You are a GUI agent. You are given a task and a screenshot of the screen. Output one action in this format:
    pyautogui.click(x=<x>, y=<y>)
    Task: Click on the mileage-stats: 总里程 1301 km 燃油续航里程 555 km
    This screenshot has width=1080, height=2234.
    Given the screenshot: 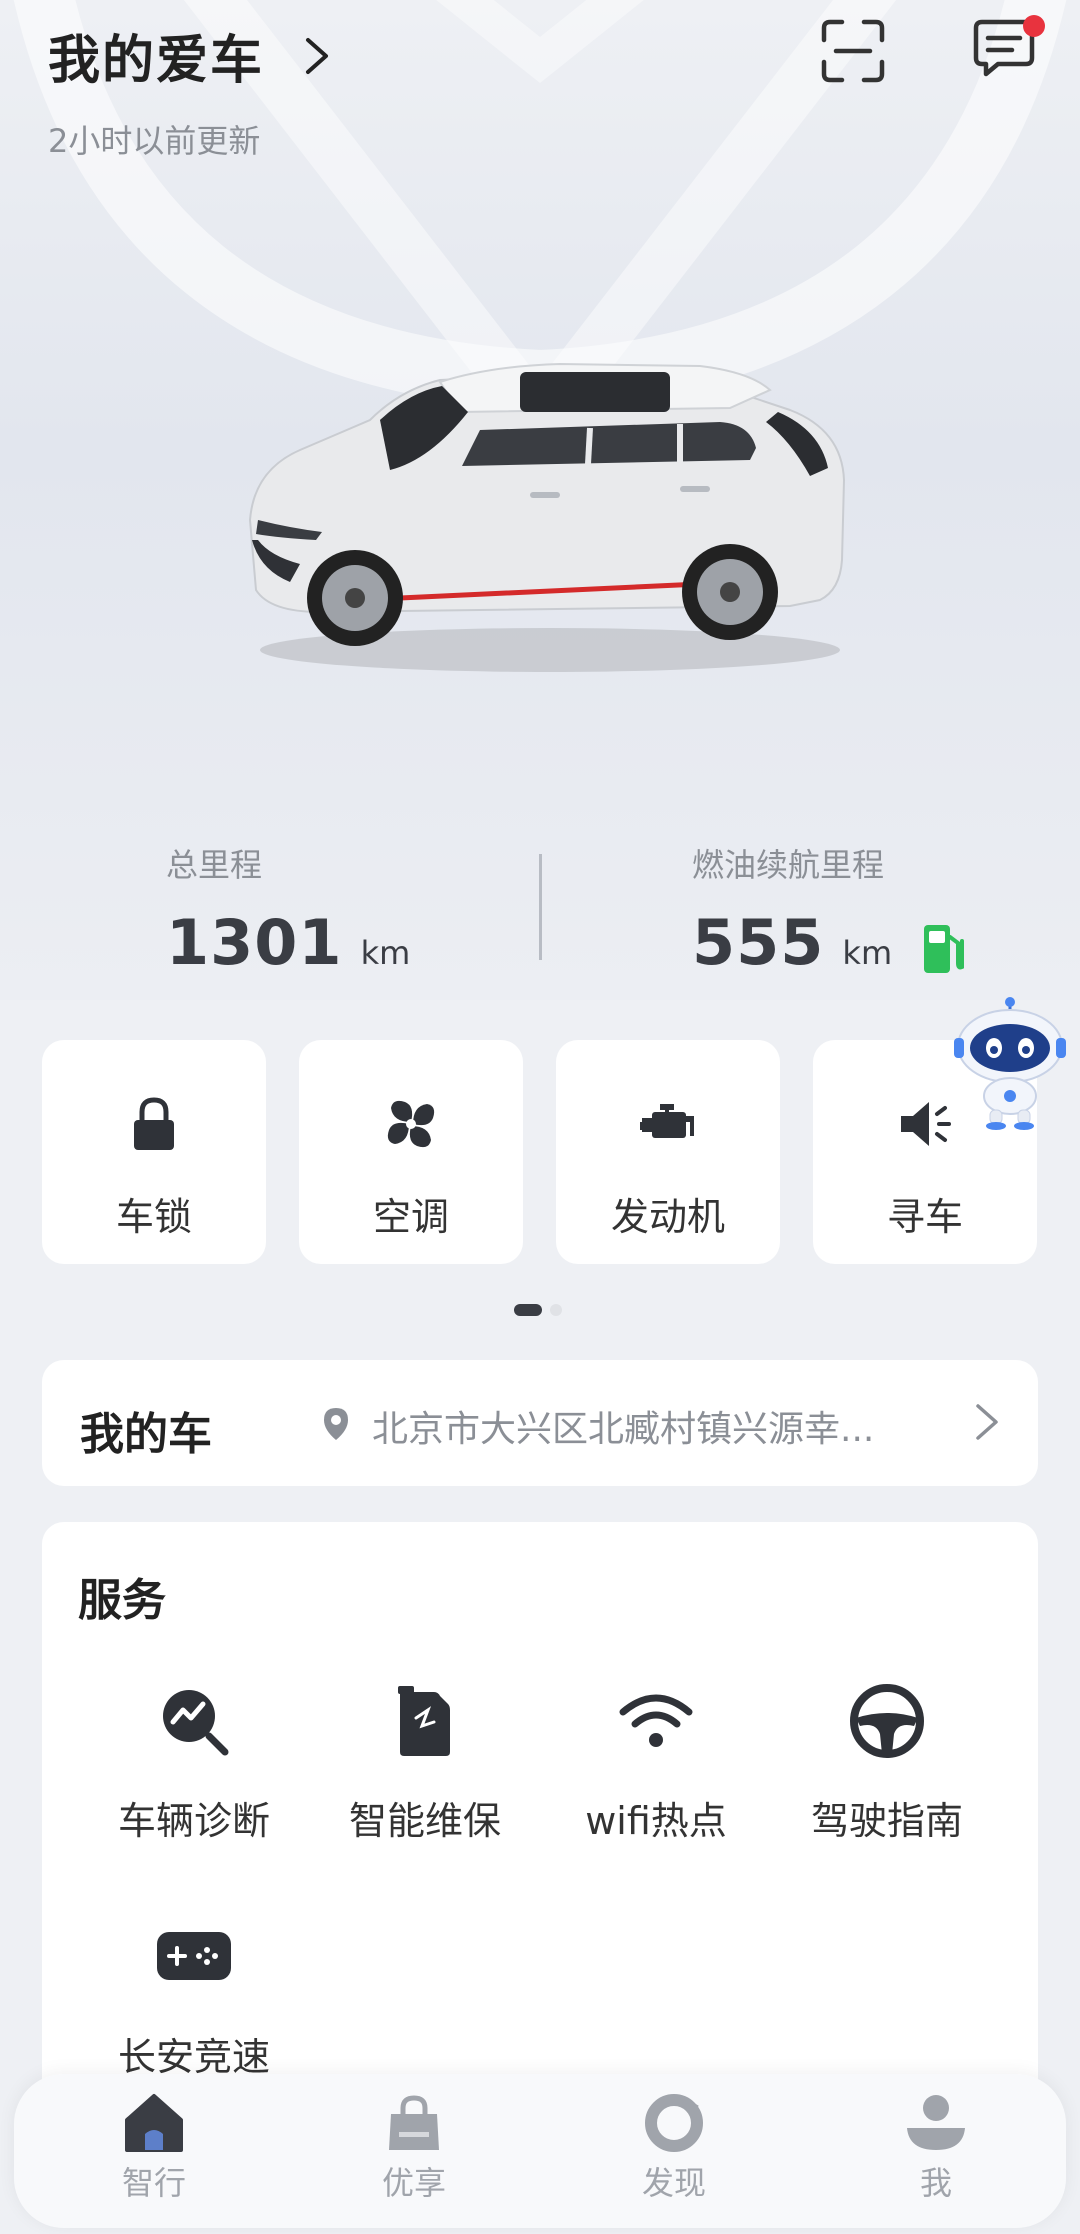 What is the action you would take?
    pyautogui.click(x=540, y=910)
    